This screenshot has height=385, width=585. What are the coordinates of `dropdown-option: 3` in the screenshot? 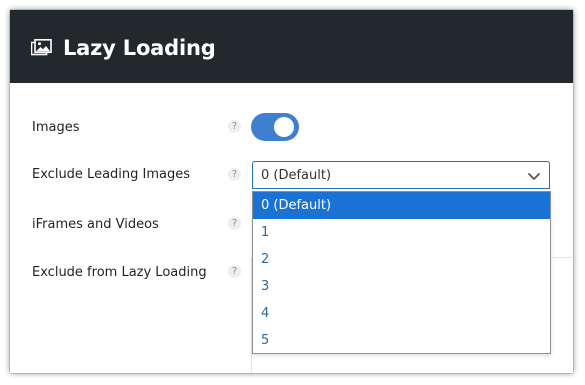 It's located at (401, 286).